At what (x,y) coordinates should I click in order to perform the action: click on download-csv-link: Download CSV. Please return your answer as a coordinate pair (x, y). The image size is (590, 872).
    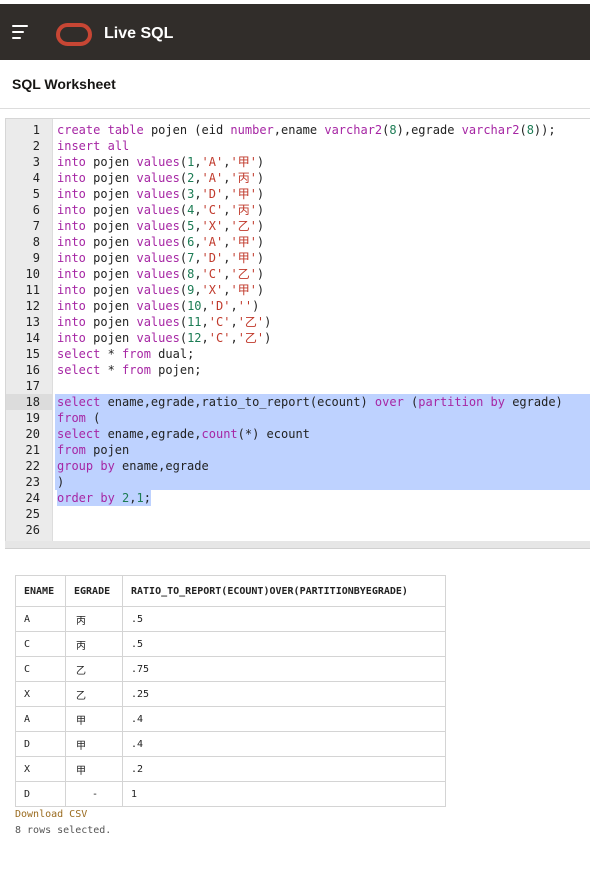
    Looking at the image, I should click on (51, 814).